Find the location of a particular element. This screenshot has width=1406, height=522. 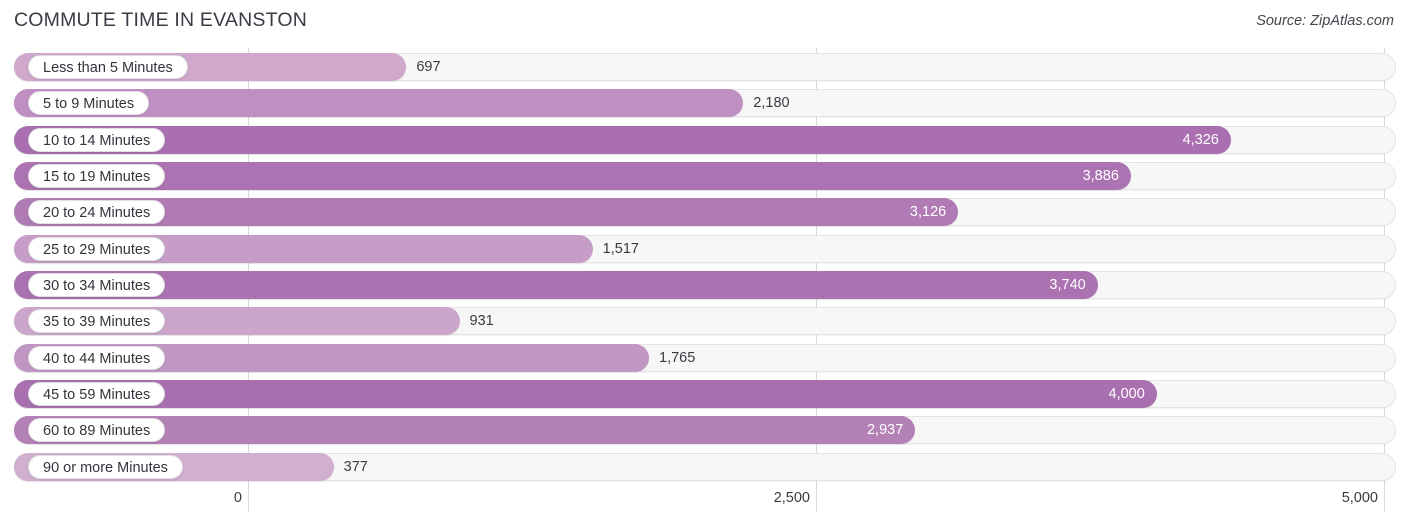

bar-value-label: 1,765 is located at coordinates (677, 357).